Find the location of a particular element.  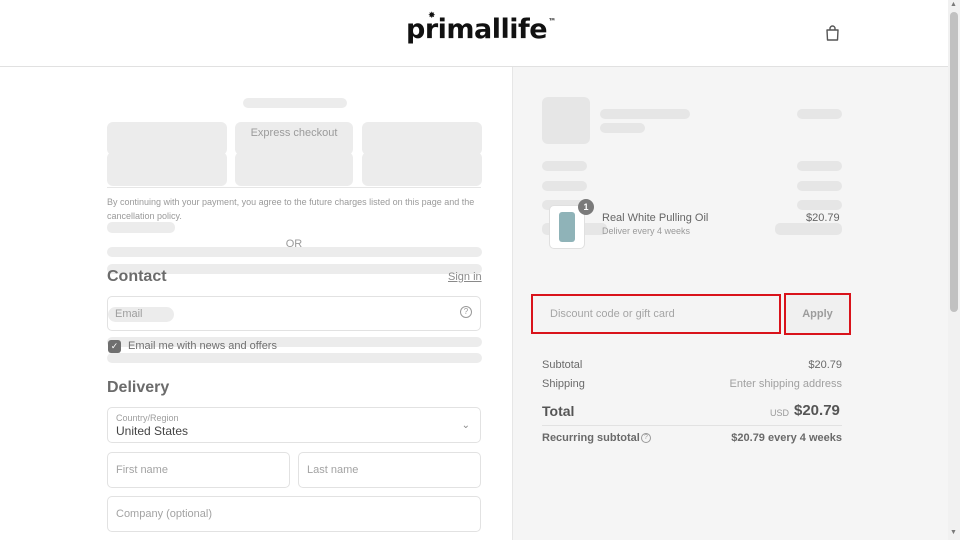

product-subscription: Deliver every 4 weeks is located at coordinates (646, 231).